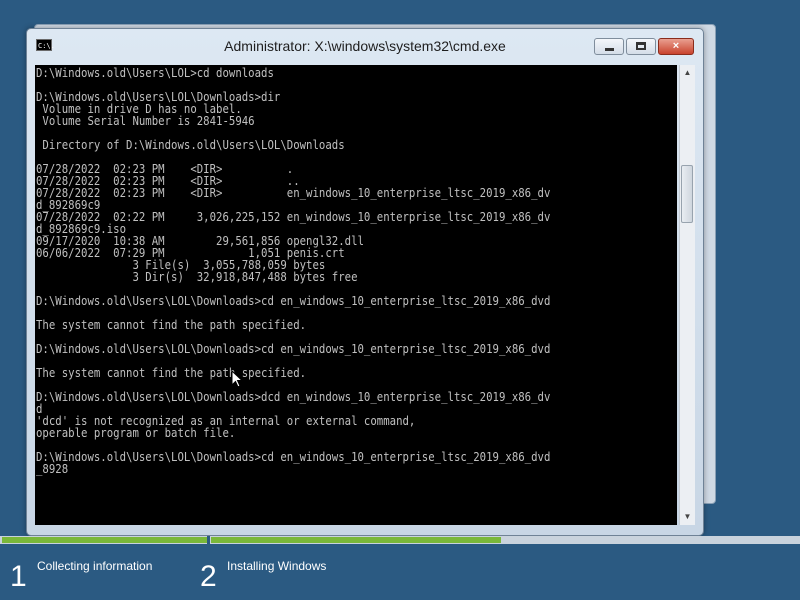 This screenshot has width=800, height=600. What do you see at coordinates (52, 469) in the screenshot?
I see `console-line: _8928` at bounding box center [52, 469].